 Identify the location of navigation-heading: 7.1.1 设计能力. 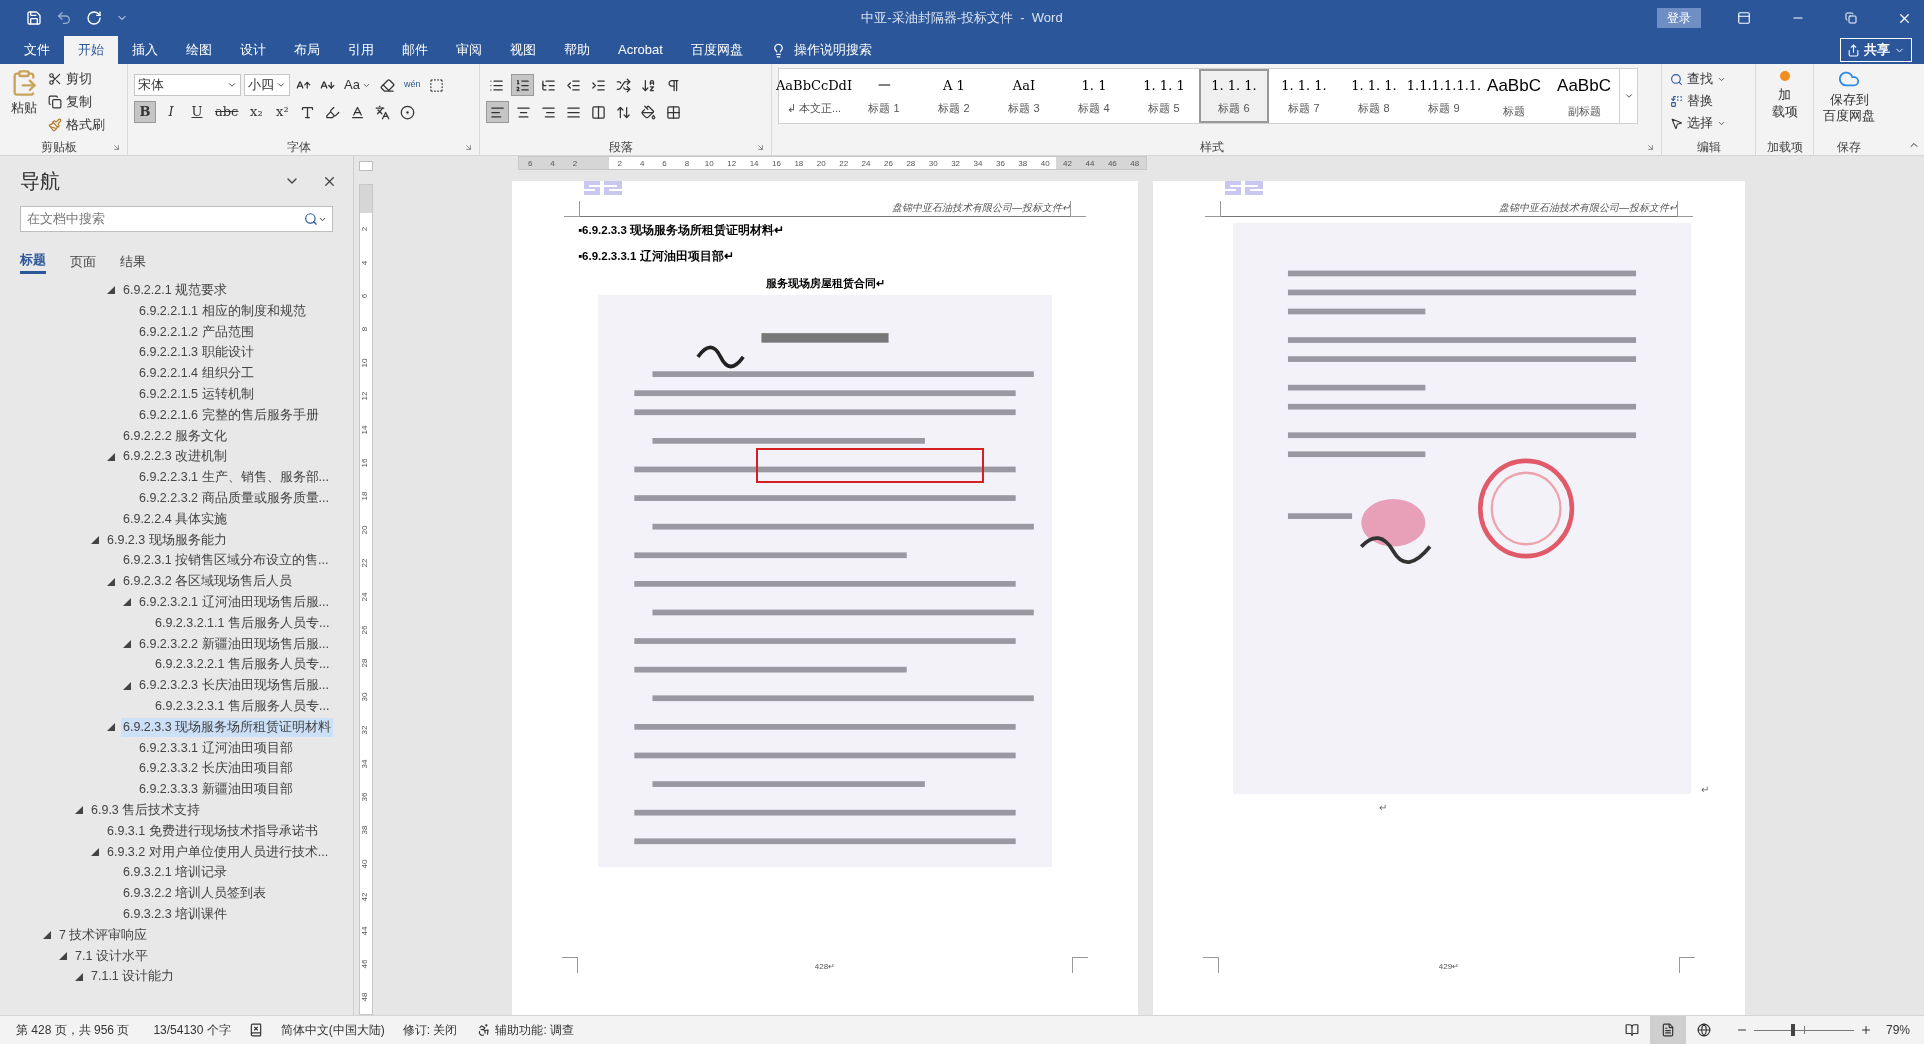
(133, 977).